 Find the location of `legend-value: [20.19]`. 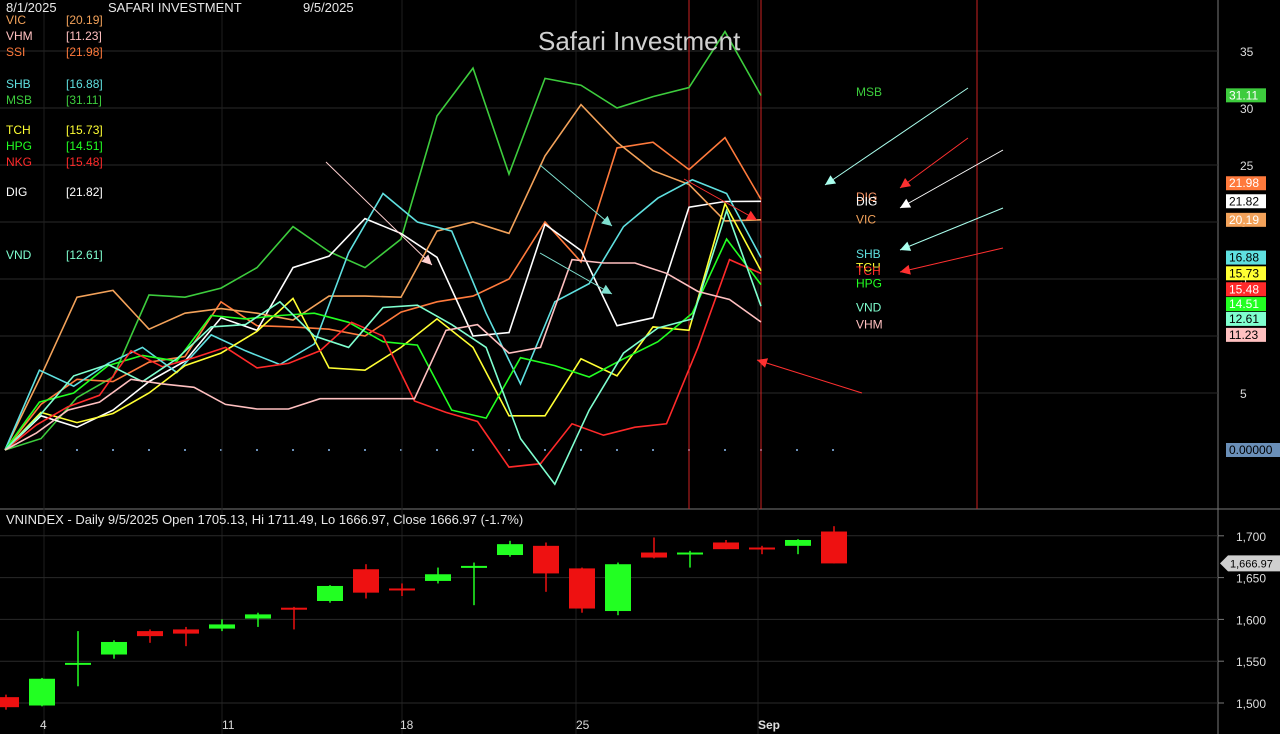

legend-value: [20.19] is located at coordinates (84, 20).